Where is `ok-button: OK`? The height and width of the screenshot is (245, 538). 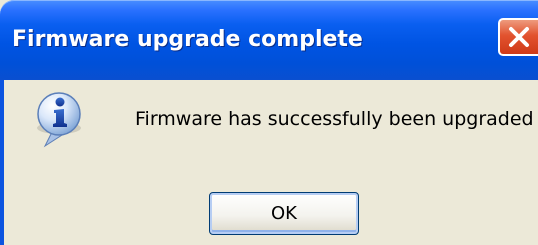 ok-button: OK is located at coordinates (284, 213).